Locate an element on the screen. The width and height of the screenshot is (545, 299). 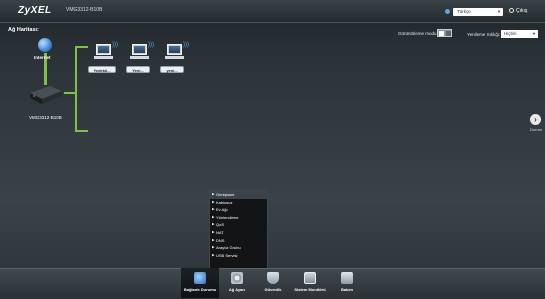
language-globe-icon is located at coordinates (447, 11).